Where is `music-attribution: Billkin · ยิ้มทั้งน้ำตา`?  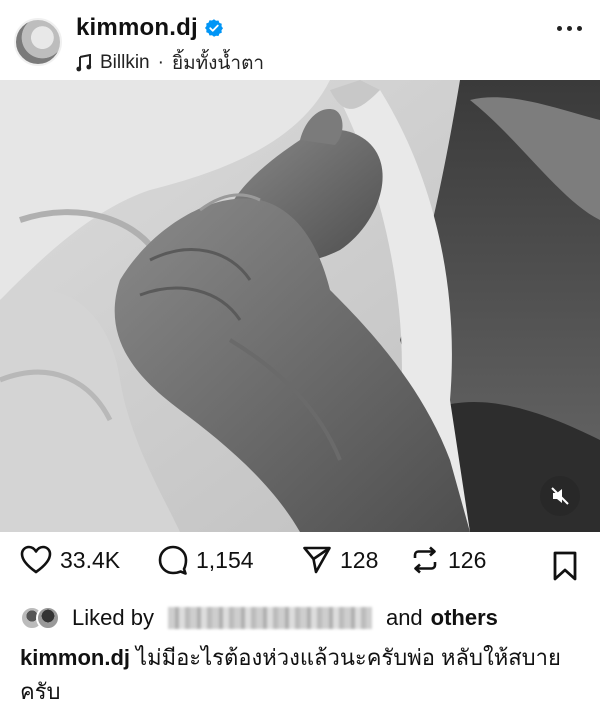
music-attribution: Billkin · ยิ้มทั้งน้ำตา is located at coordinates (170, 63).